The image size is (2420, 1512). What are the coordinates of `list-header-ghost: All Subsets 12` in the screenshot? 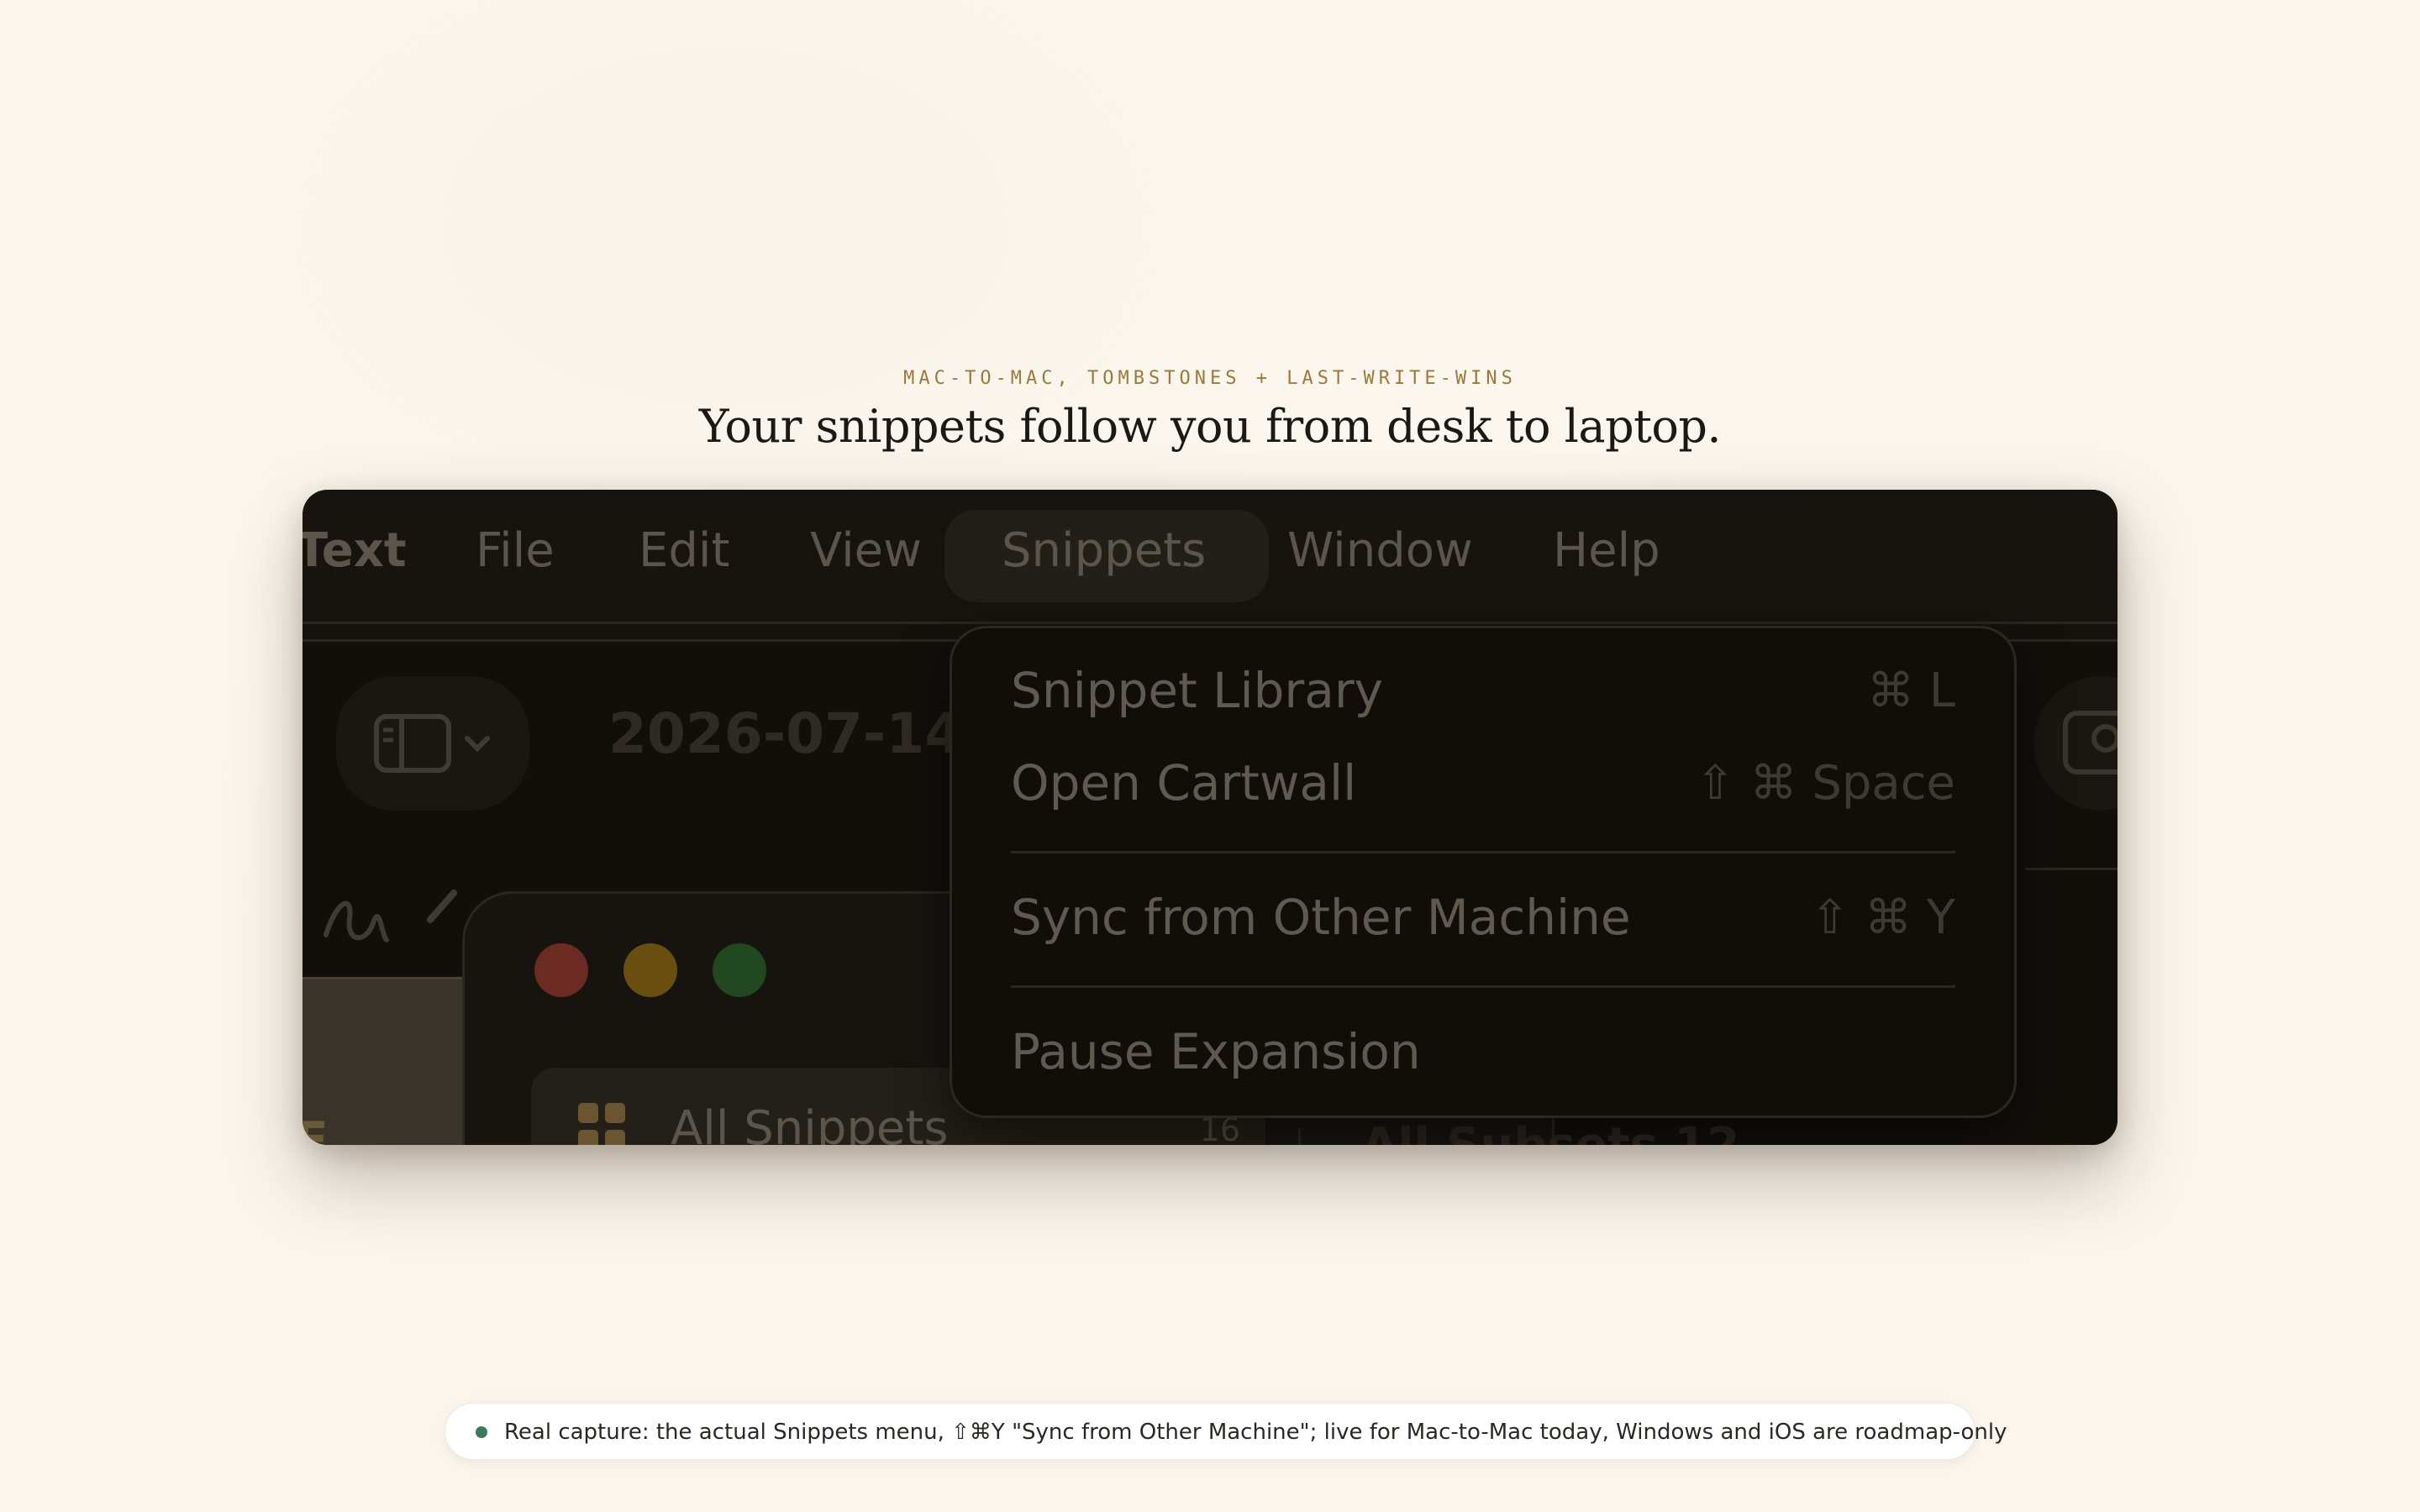 It's located at (1550, 1131).